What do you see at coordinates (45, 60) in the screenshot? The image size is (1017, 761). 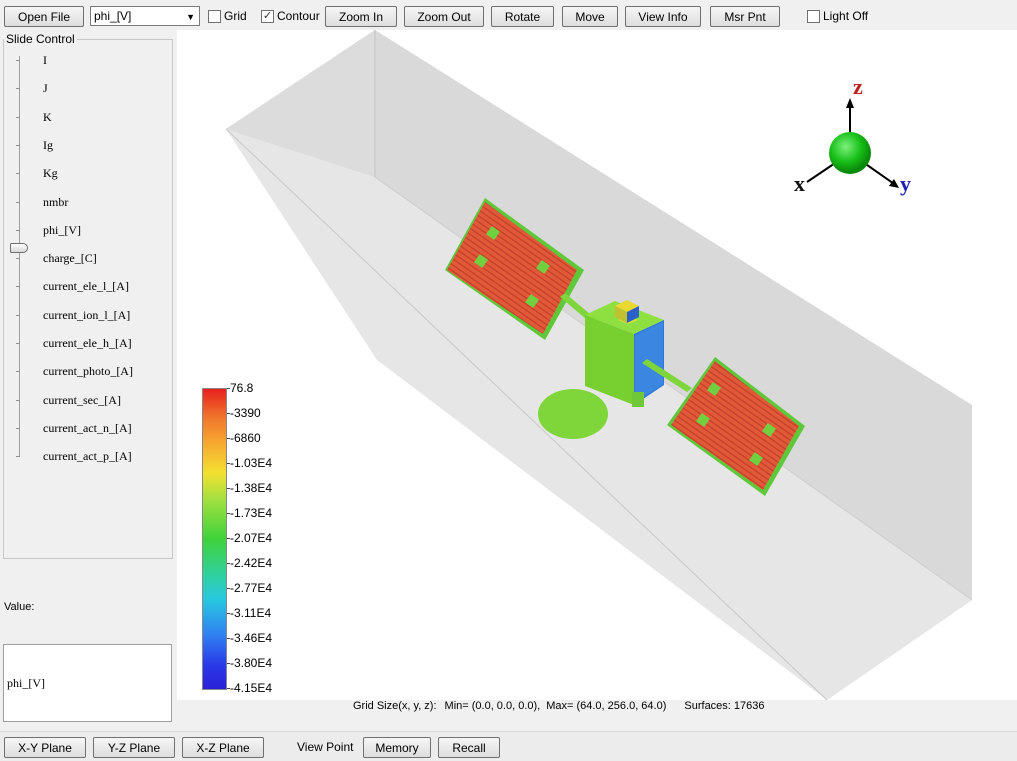 I see `slide-item-label: I` at bounding box center [45, 60].